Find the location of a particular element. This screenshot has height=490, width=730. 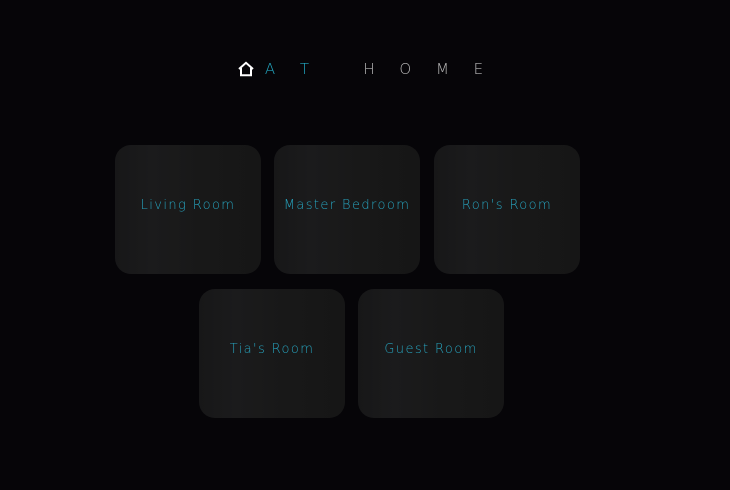

page-header: A T H O M E is located at coordinates (365, 69).